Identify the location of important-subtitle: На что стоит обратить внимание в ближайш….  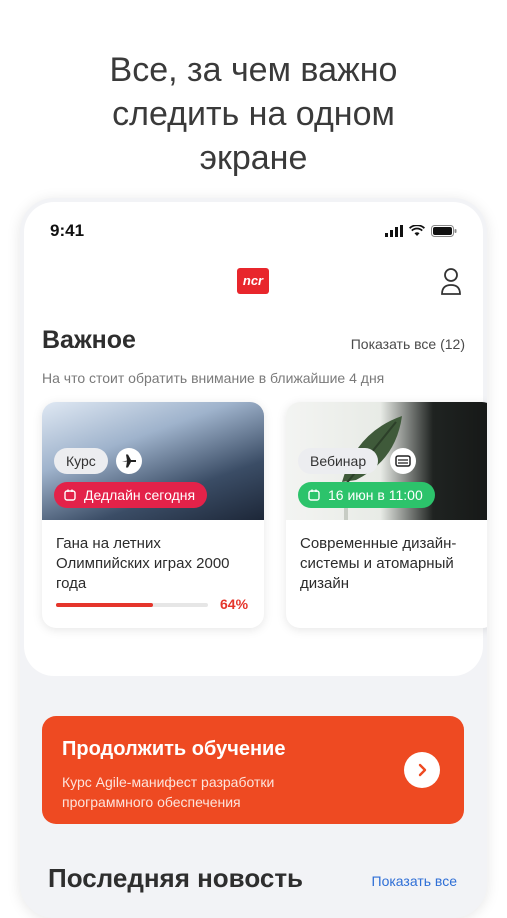
(213, 378).